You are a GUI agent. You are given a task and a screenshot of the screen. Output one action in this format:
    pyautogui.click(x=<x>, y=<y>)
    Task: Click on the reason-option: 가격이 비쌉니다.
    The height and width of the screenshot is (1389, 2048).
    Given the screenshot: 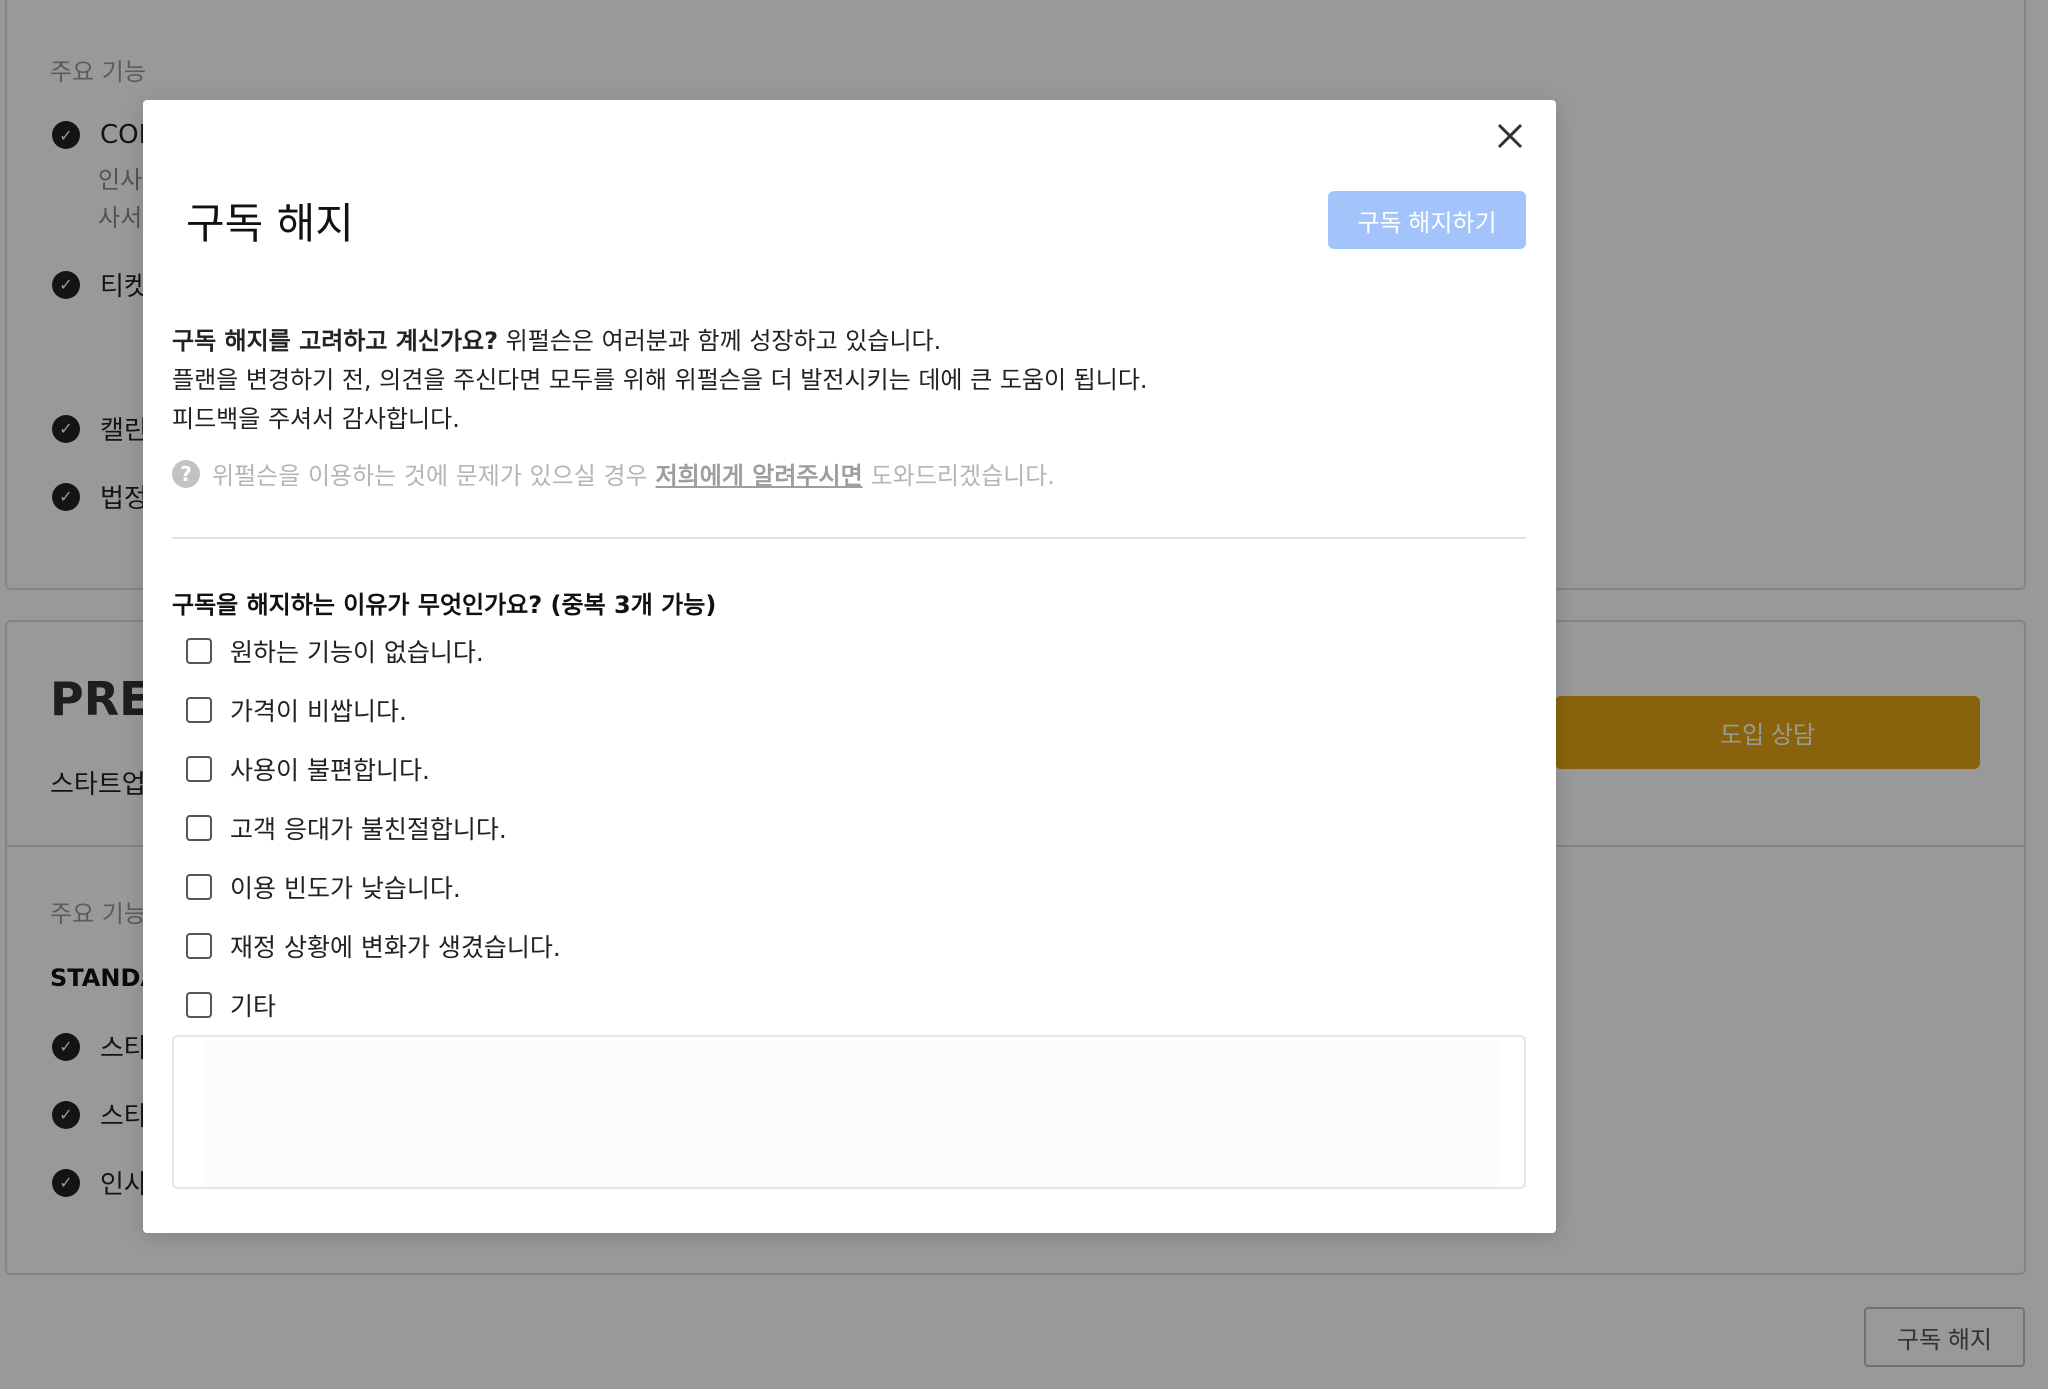 What is the action you would take?
    pyautogui.click(x=296, y=710)
    